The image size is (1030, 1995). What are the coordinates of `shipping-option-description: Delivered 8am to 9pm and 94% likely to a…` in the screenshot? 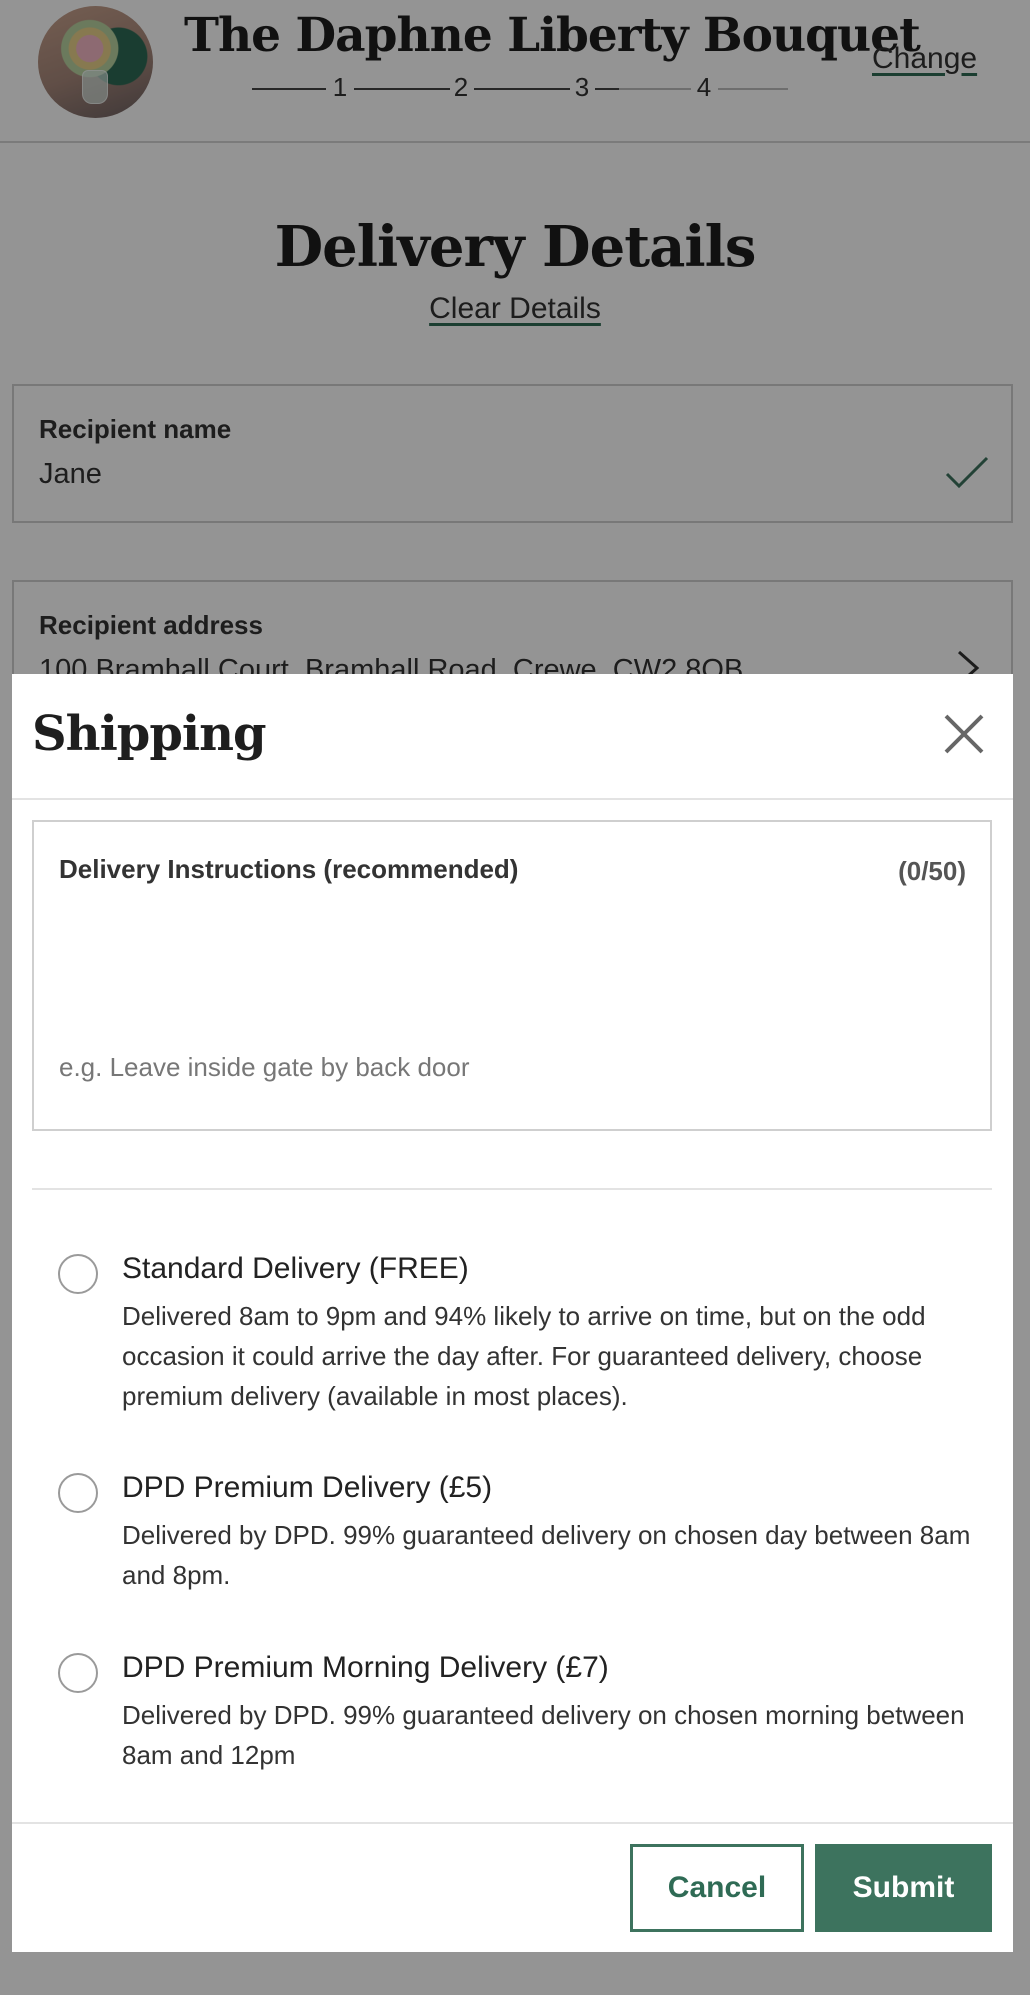 It's located at (524, 1356).